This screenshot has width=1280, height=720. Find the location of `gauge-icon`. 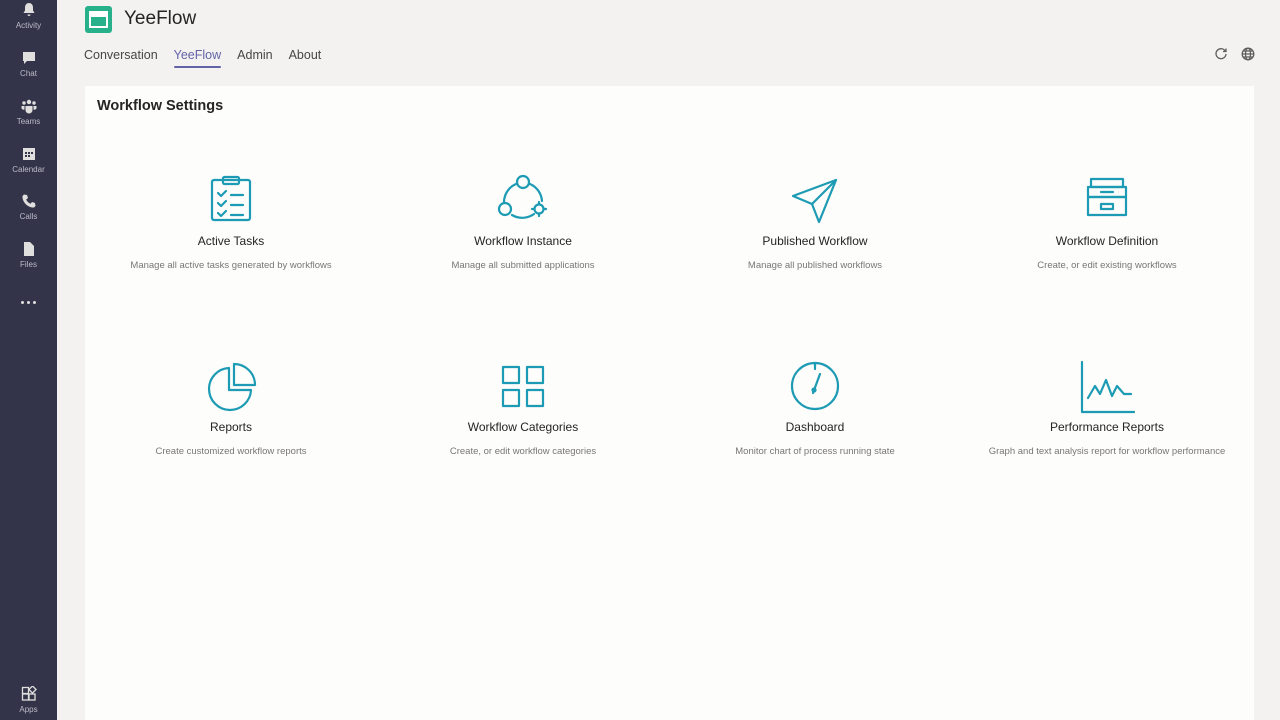

gauge-icon is located at coordinates (815, 388).